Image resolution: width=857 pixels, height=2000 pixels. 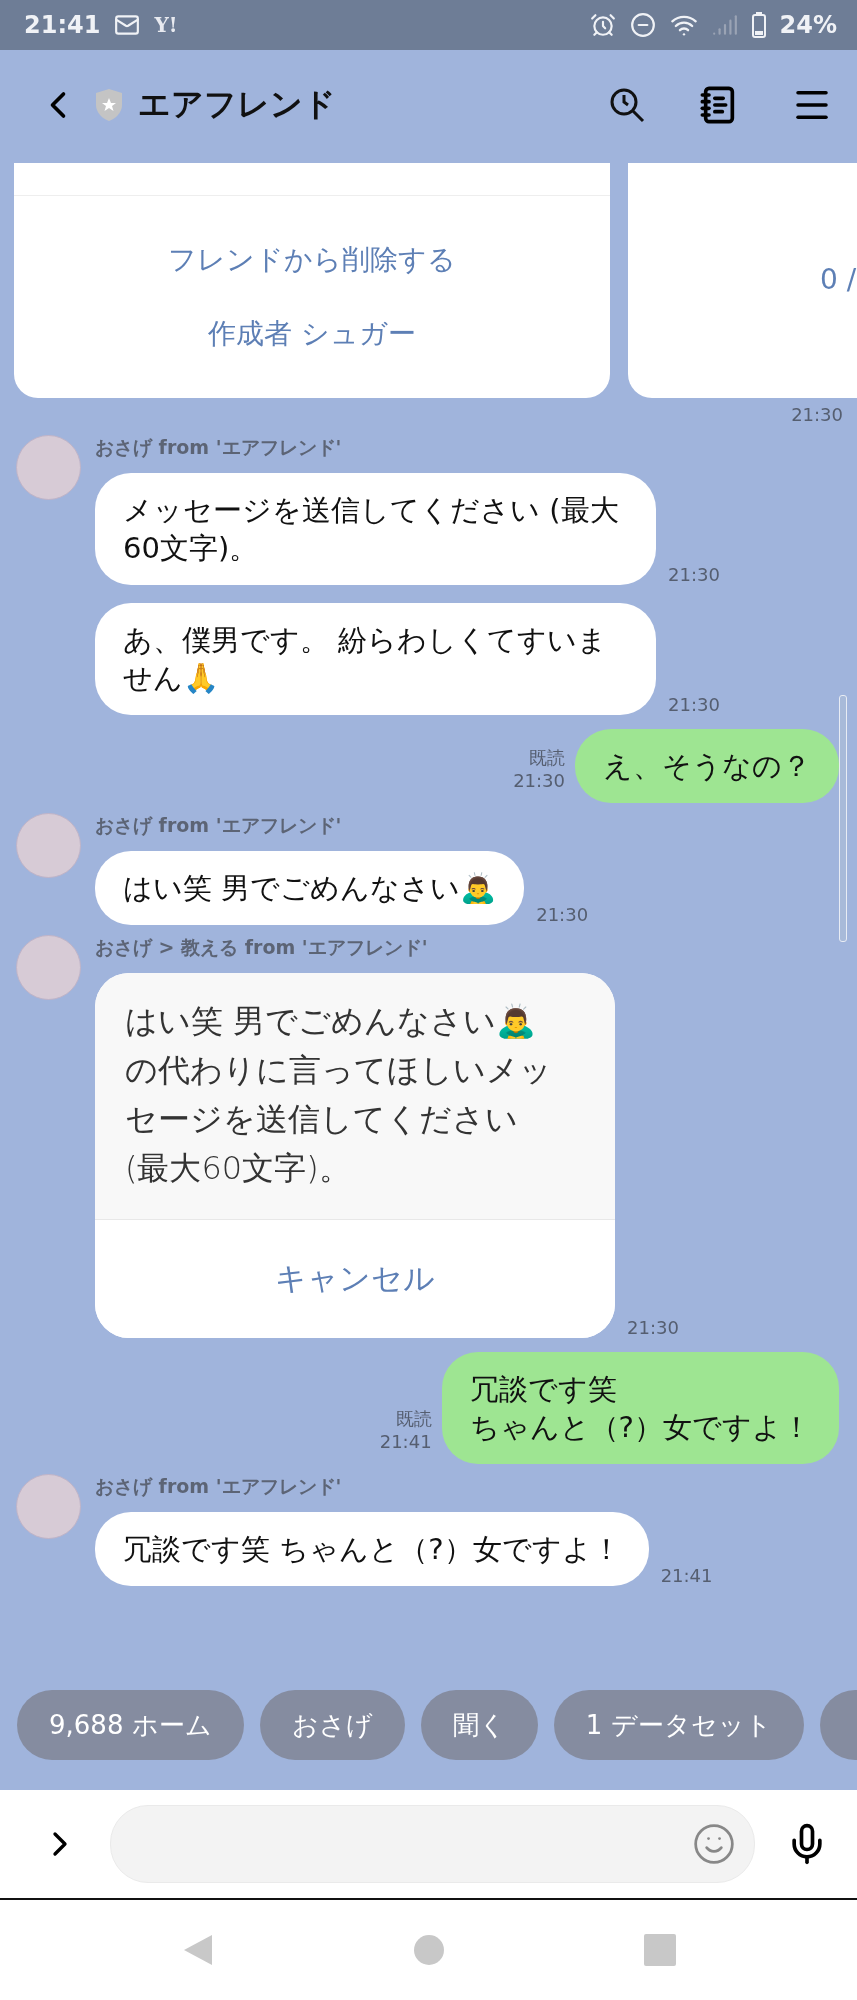 I want to click on card-text: 0 /, so click(x=838, y=279).